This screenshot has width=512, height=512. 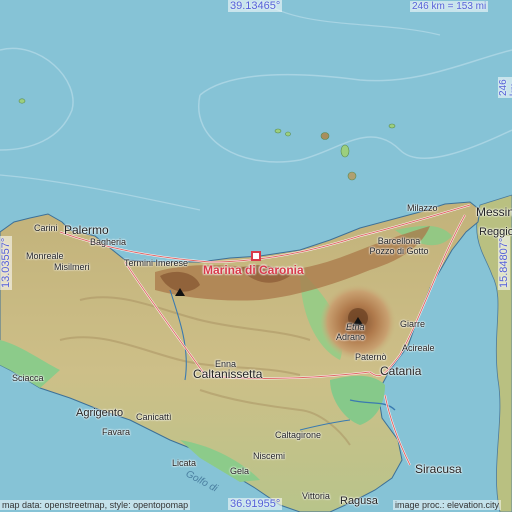 What do you see at coordinates (418, 348) in the screenshot?
I see `place-label: Acireale` at bounding box center [418, 348].